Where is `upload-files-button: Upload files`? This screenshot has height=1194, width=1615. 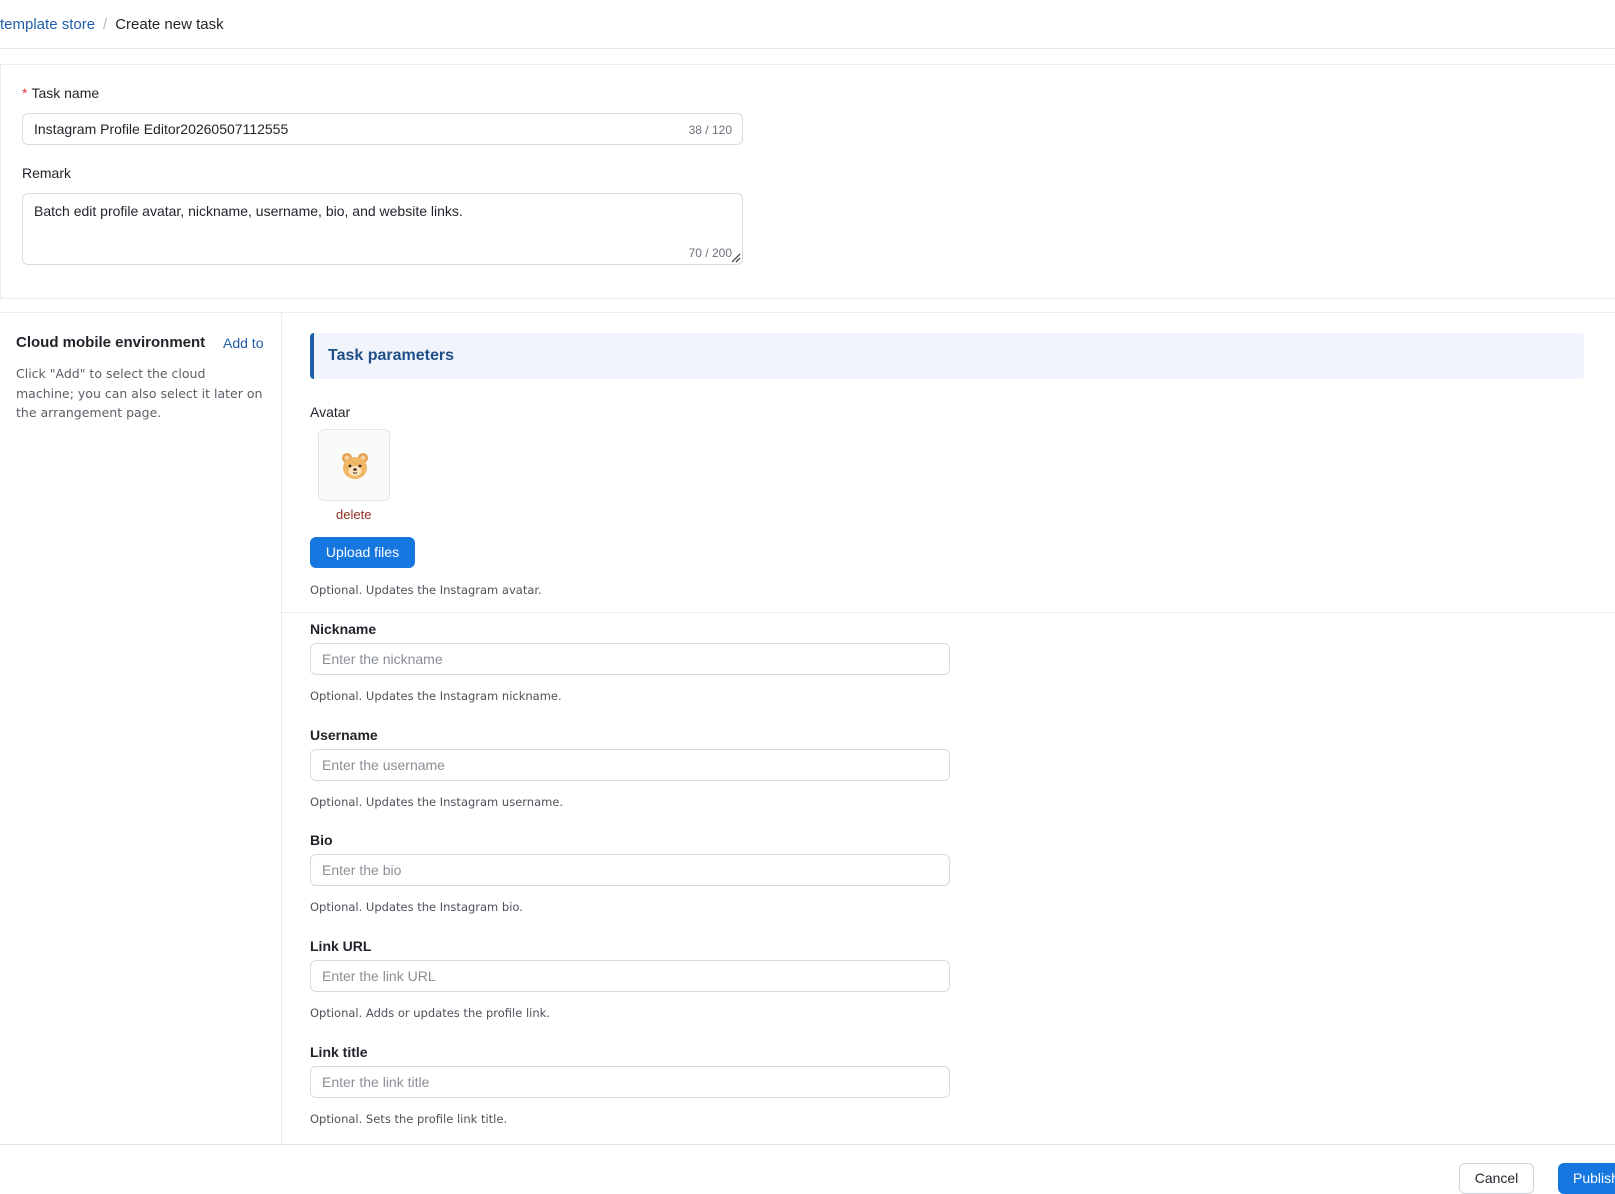
upload-files-button: Upload files is located at coordinates (362, 552).